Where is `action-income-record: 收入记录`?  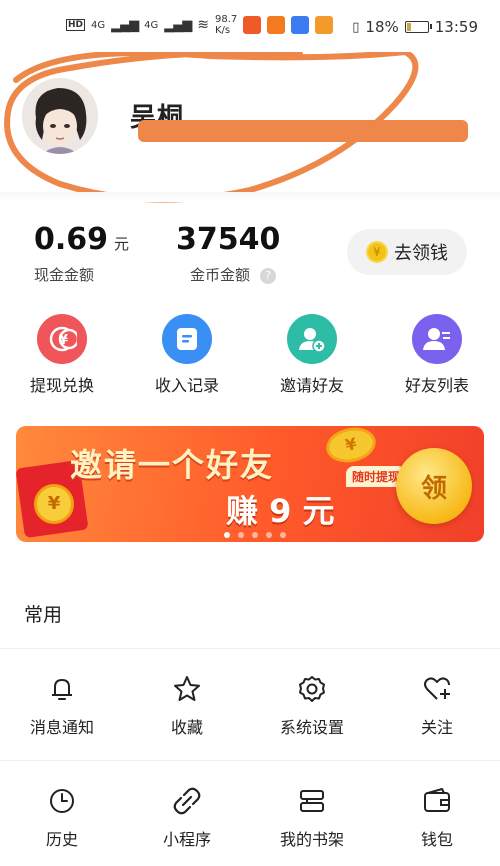
action-income-record: 收入记录 is located at coordinates (187, 355).